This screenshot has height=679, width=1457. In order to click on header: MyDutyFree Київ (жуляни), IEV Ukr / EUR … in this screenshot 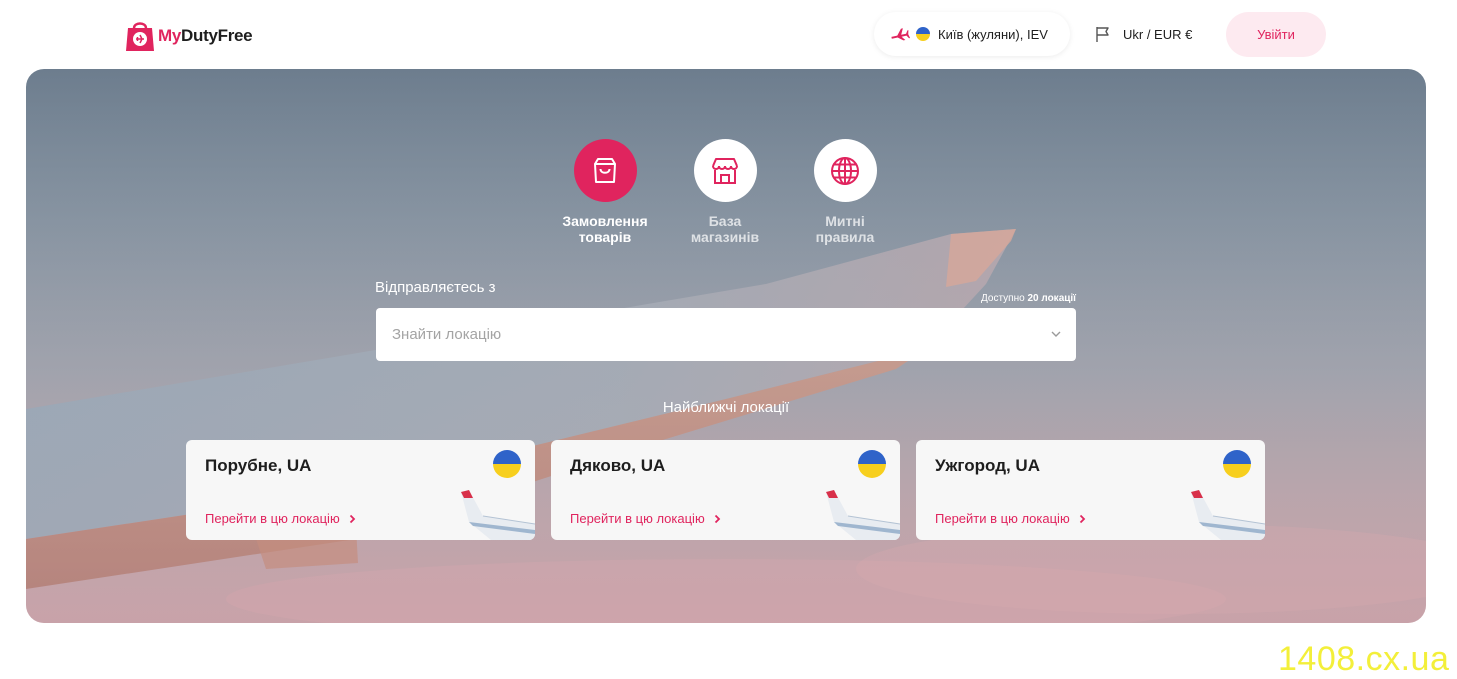, I will do `click(728, 33)`.